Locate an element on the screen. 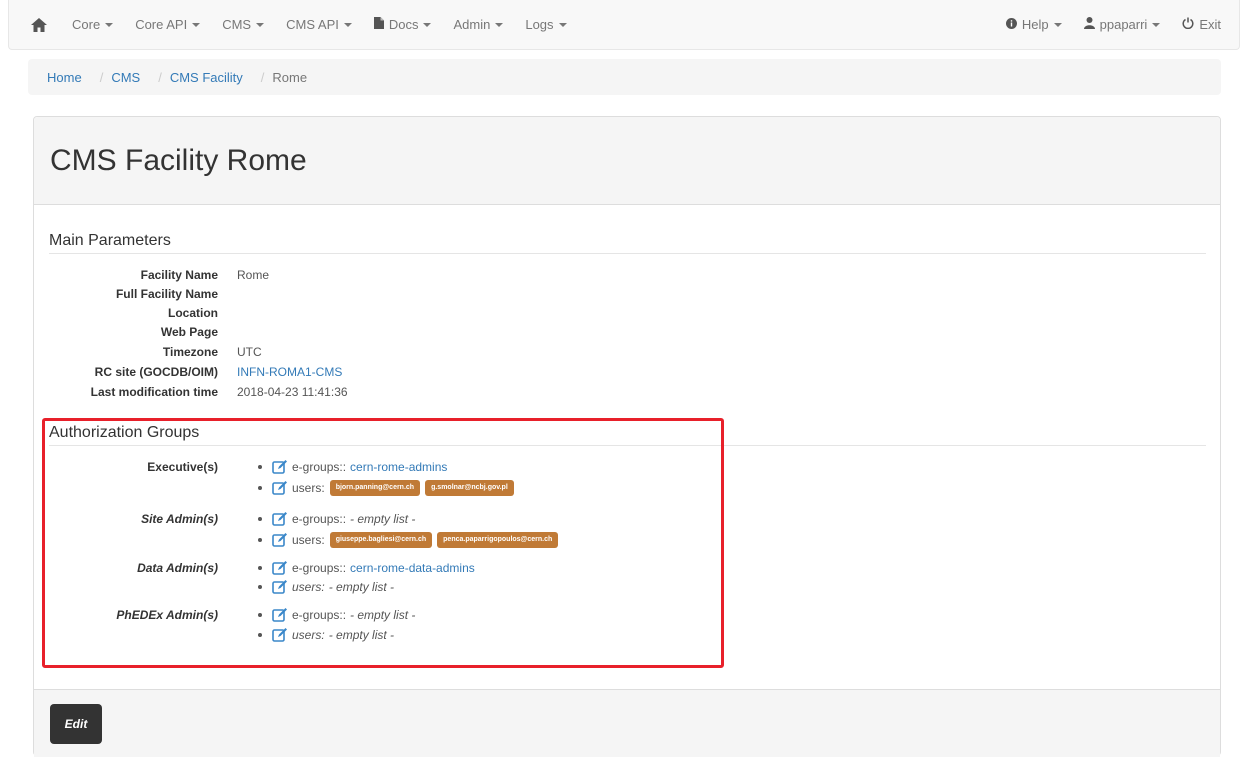 This screenshot has height=757, width=1248. phedex-admins-egroups-item: e-groups:: - empty list - is located at coordinates (336, 615).